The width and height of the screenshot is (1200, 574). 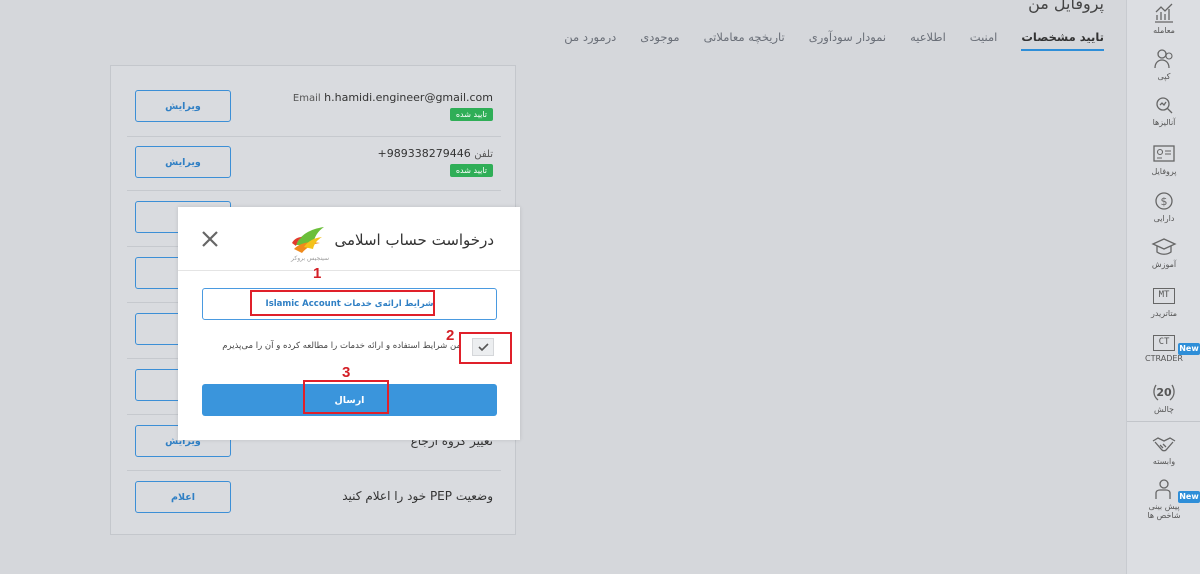 I want to click on svg-text: 20, so click(x=1164, y=392).